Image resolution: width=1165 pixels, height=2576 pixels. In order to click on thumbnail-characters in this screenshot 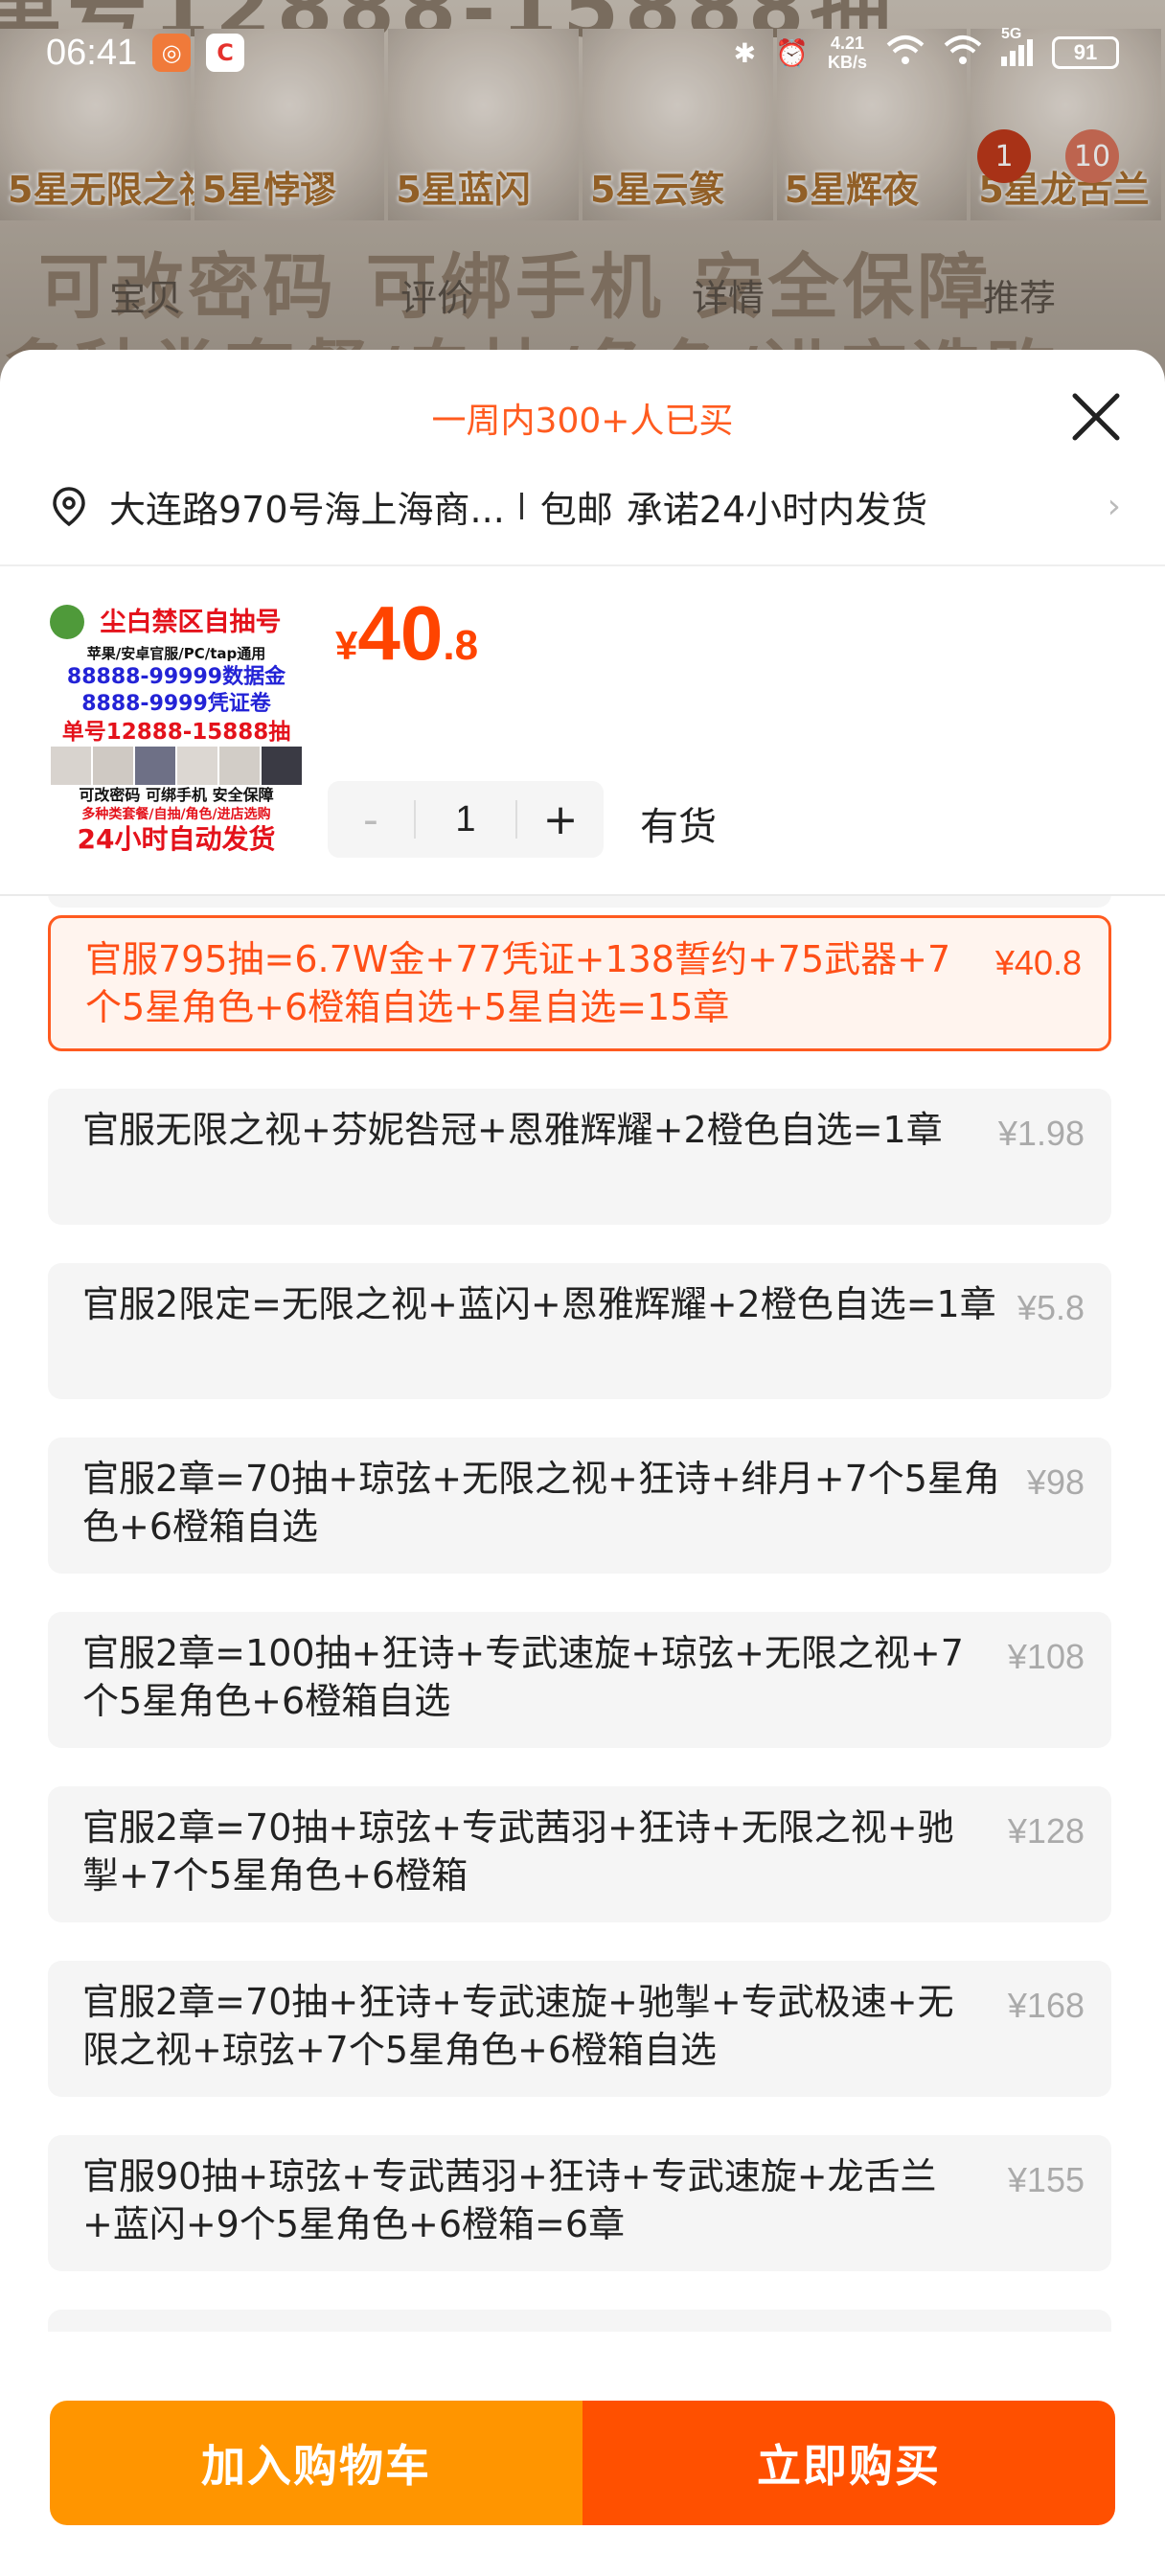, I will do `click(176, 766)`.